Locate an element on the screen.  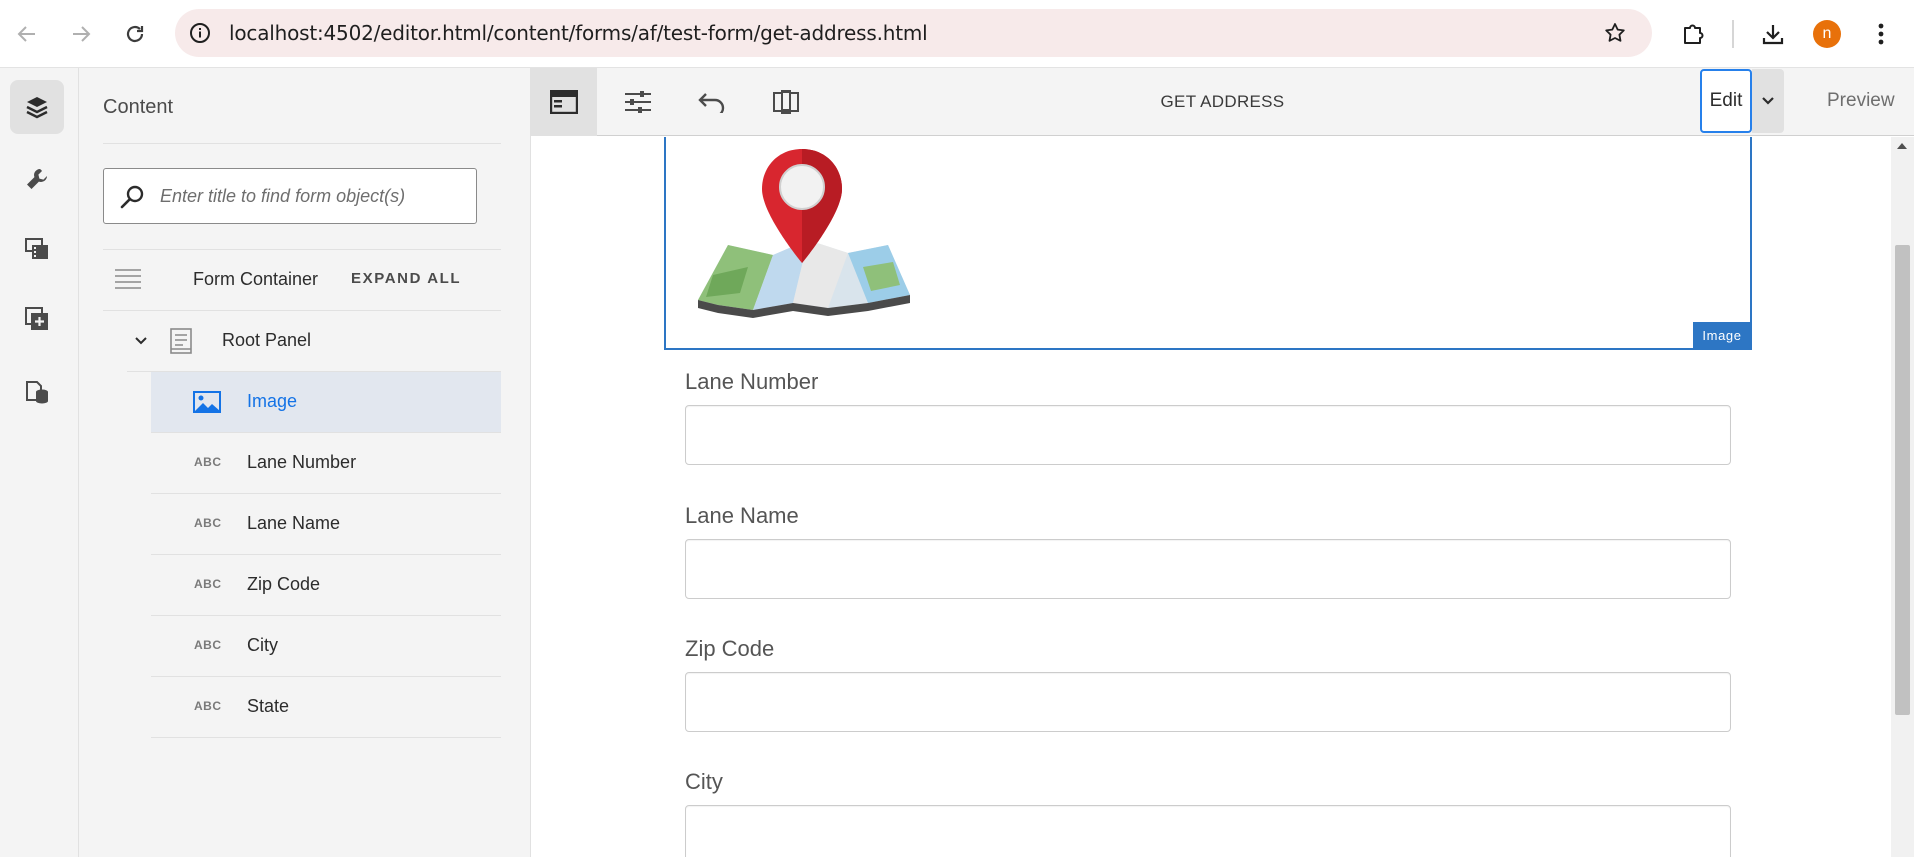
reload-button is located at coordinates (135, 34).